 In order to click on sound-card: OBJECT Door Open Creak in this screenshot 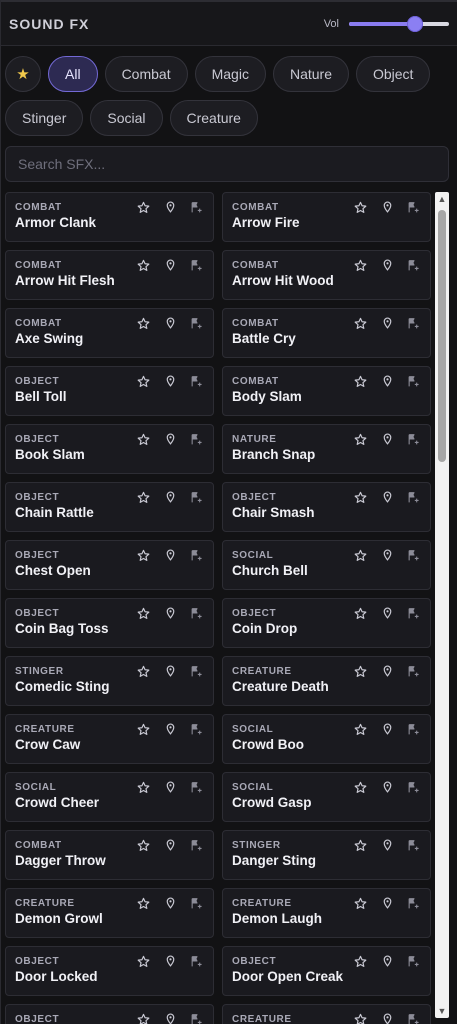, I will do `click(326, 971)`.